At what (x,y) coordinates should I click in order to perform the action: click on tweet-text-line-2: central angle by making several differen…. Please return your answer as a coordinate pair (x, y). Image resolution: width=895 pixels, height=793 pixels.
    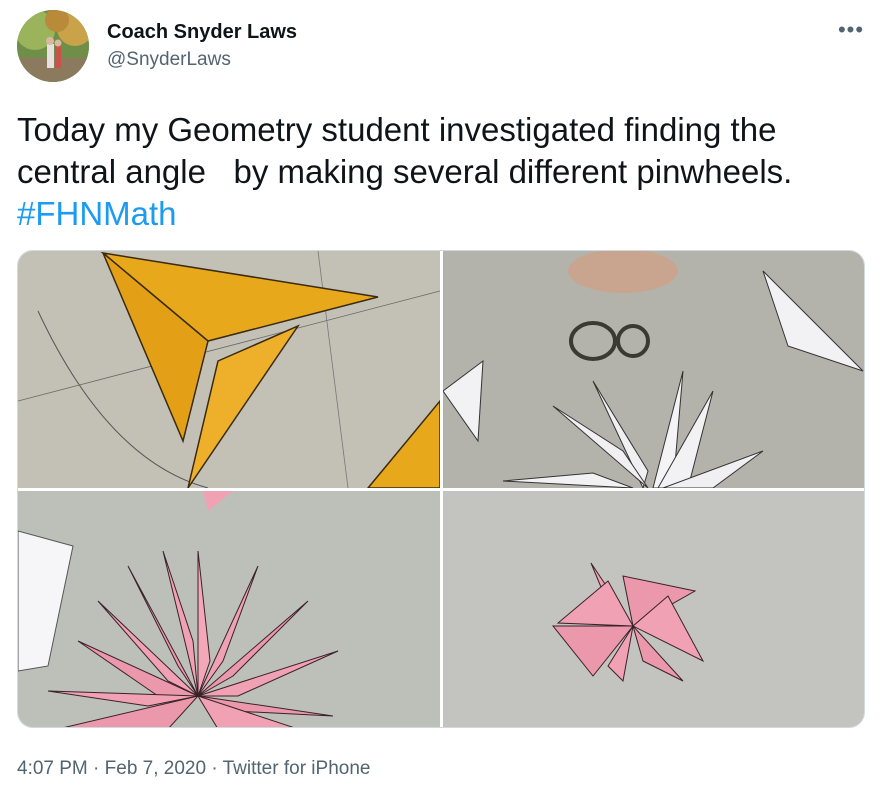
    Looking at the image, I should click on (405, 171).